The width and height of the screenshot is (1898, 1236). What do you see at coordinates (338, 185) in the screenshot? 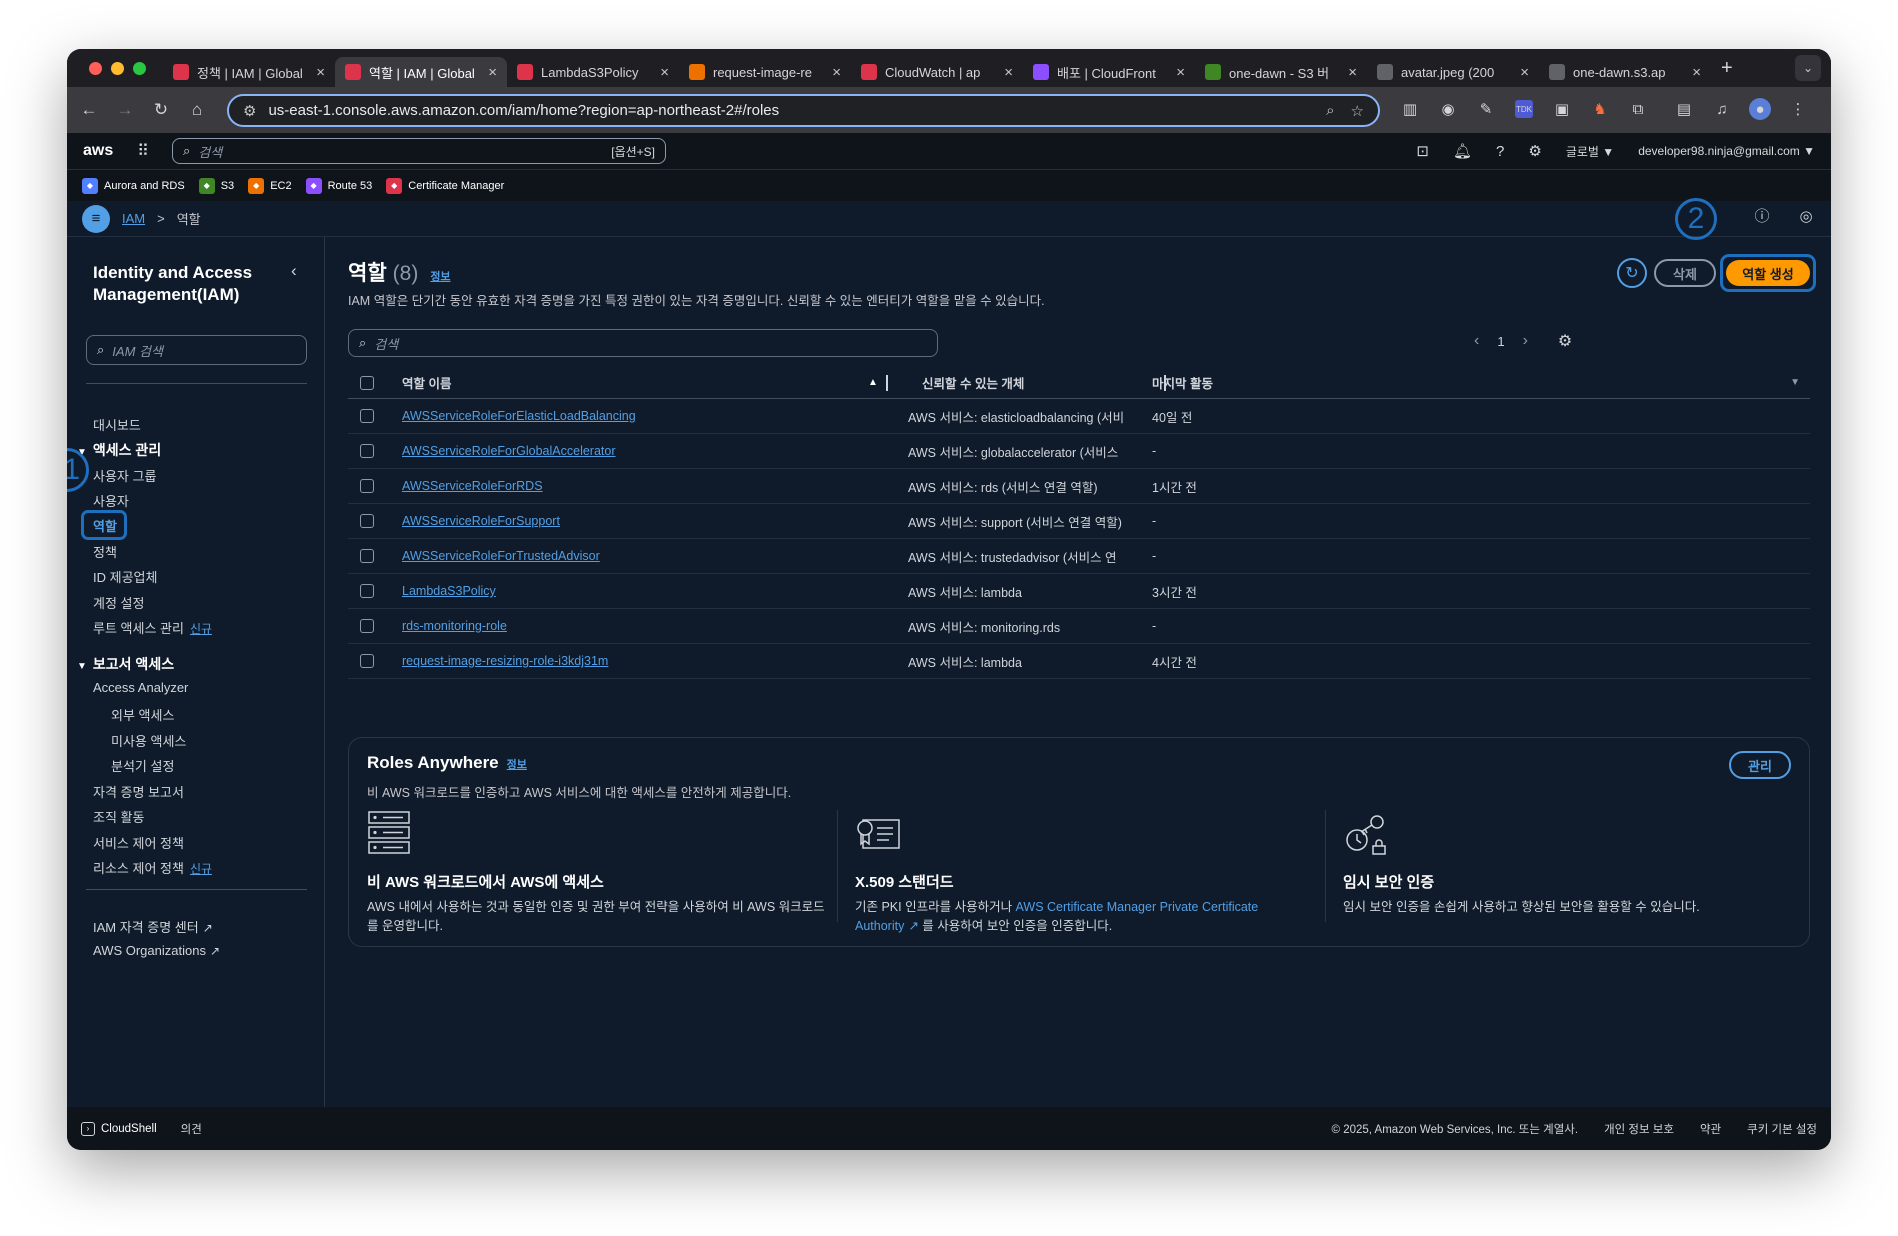
I see `favorite-service-link: ◆ Route 53` at bounding box center [338, 185].